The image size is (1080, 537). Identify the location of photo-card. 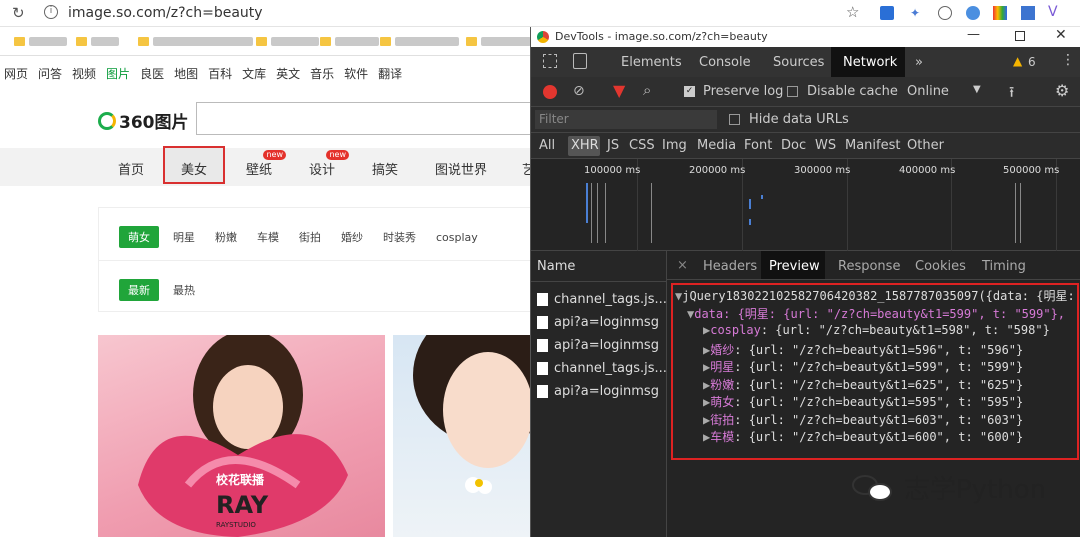
(461, 436).